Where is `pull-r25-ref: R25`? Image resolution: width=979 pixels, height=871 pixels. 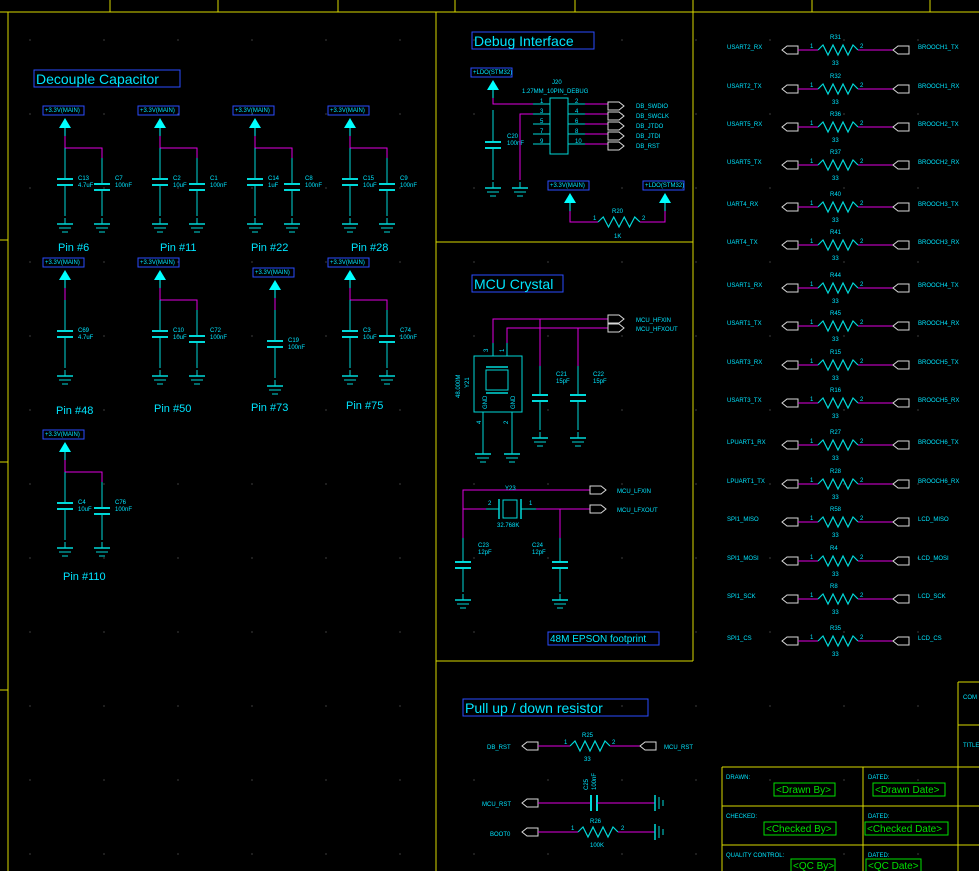 pull-r25-ref: R25 is located at coordinates (588, 736).